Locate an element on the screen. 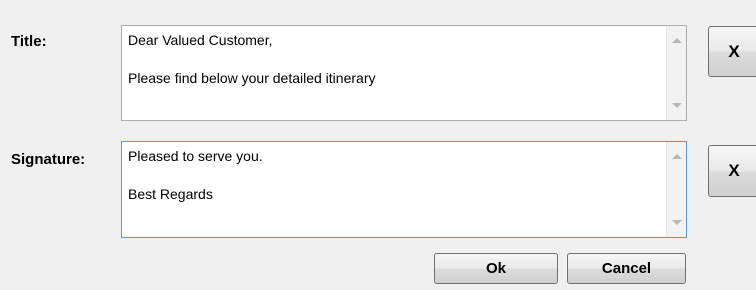 This screenshot has height=290, width=756. signature-scrollbar is located at coordinates (676, 189).